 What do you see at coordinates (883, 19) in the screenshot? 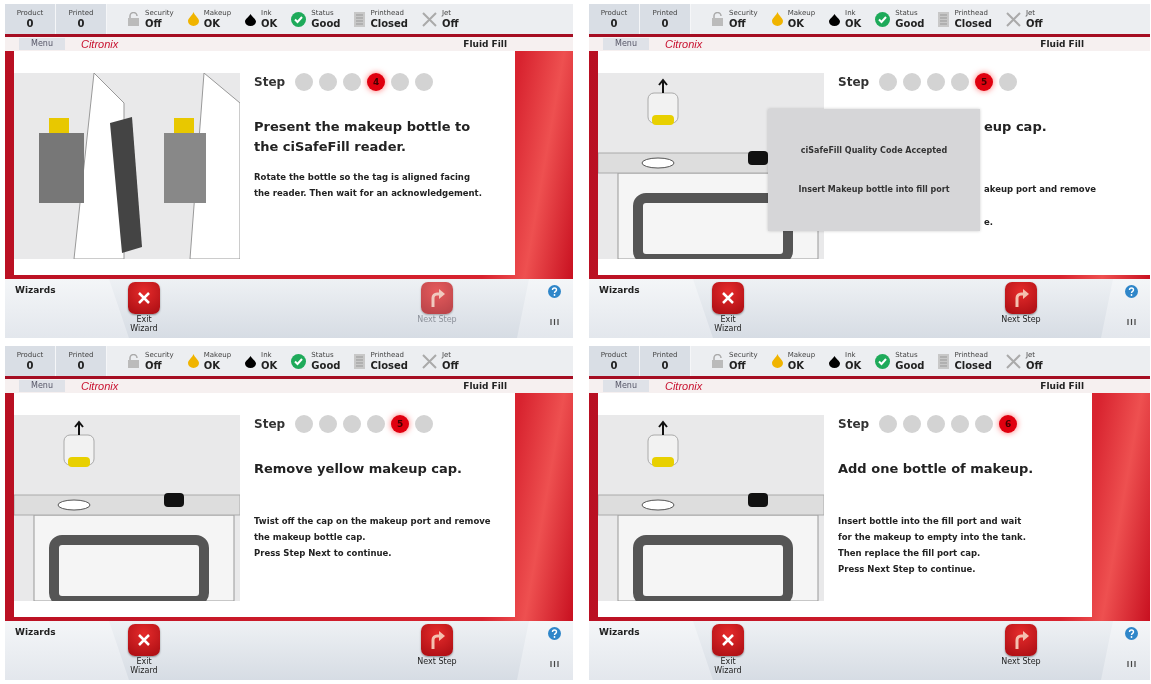
I see `check-circle-icon` at bounding box center [883, 19].